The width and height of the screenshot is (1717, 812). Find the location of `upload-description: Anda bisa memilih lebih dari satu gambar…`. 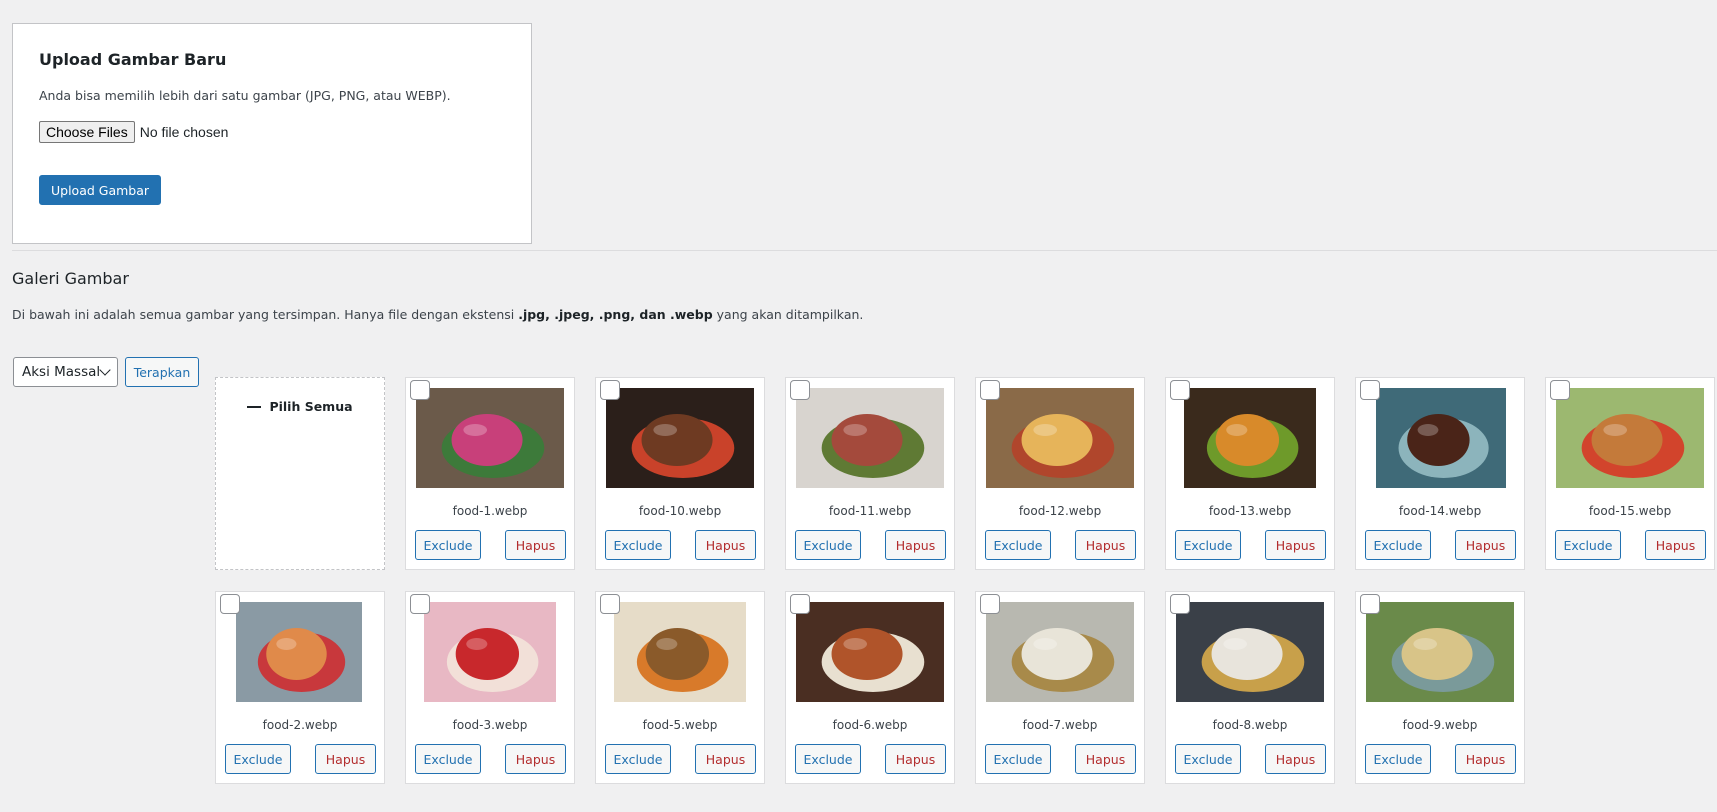

upload-description: Anda bisa memilih lebih dari satu gambar… is located at coordinates (245, 95).